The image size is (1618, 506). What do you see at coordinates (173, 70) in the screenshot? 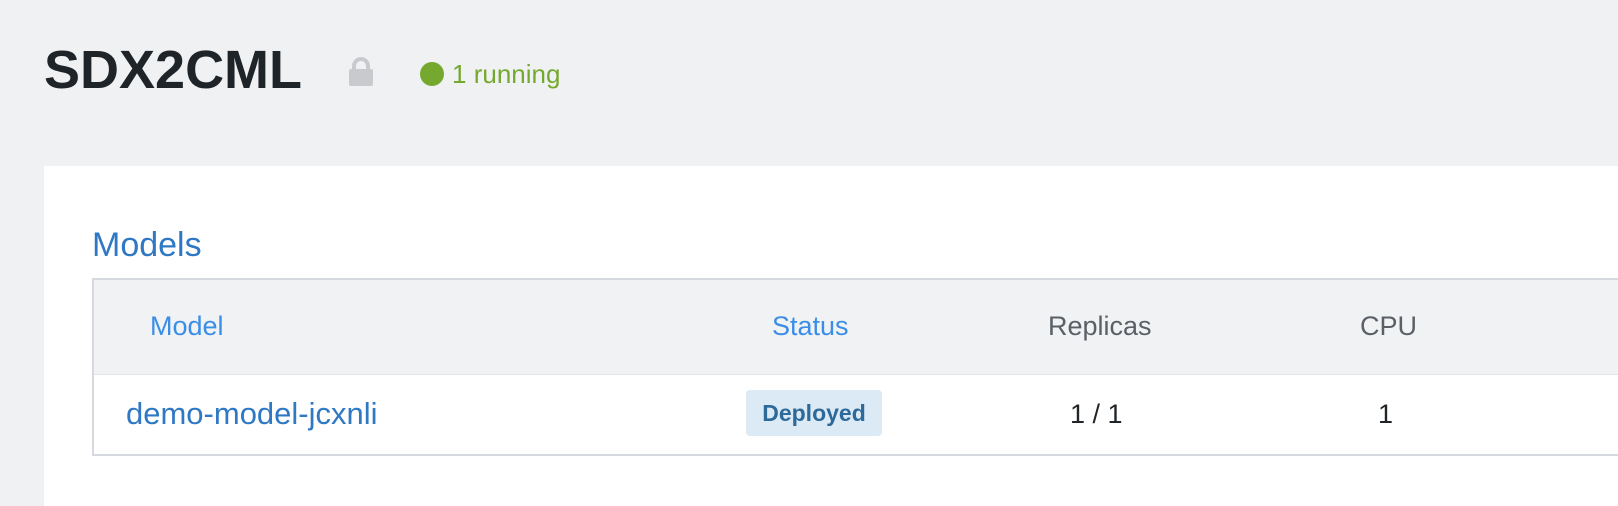
I see `project-title: SDX2CML` at bounding box center [173, 70].